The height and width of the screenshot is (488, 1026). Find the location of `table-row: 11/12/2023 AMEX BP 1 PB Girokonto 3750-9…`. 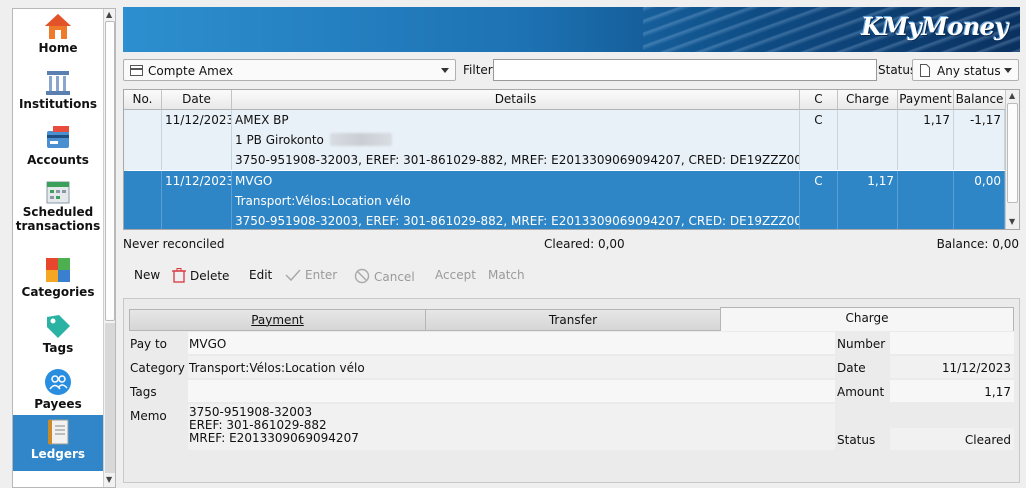

table-row: 11/12/2023 AMEX BP 1 PB Girokonto 3750-9… is located at coordinates (564, 140).